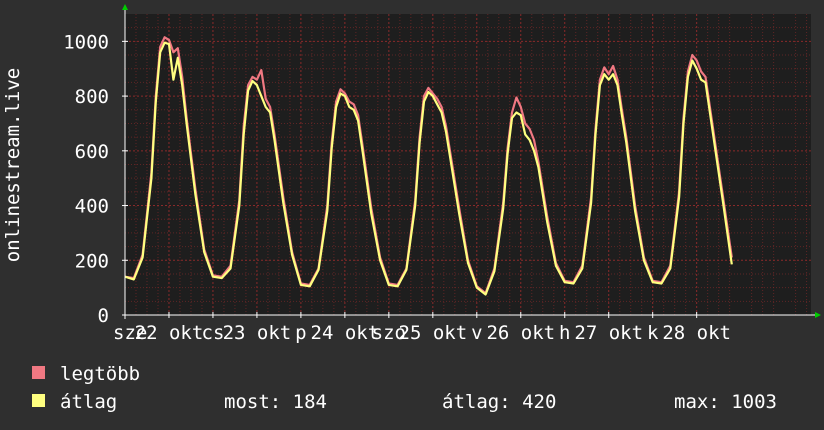 The height and width of the screenshot is (430, 824). Describe the element at coordinates (213, 333) in the screenshot. I see `x-tick-label: cs` at that location.